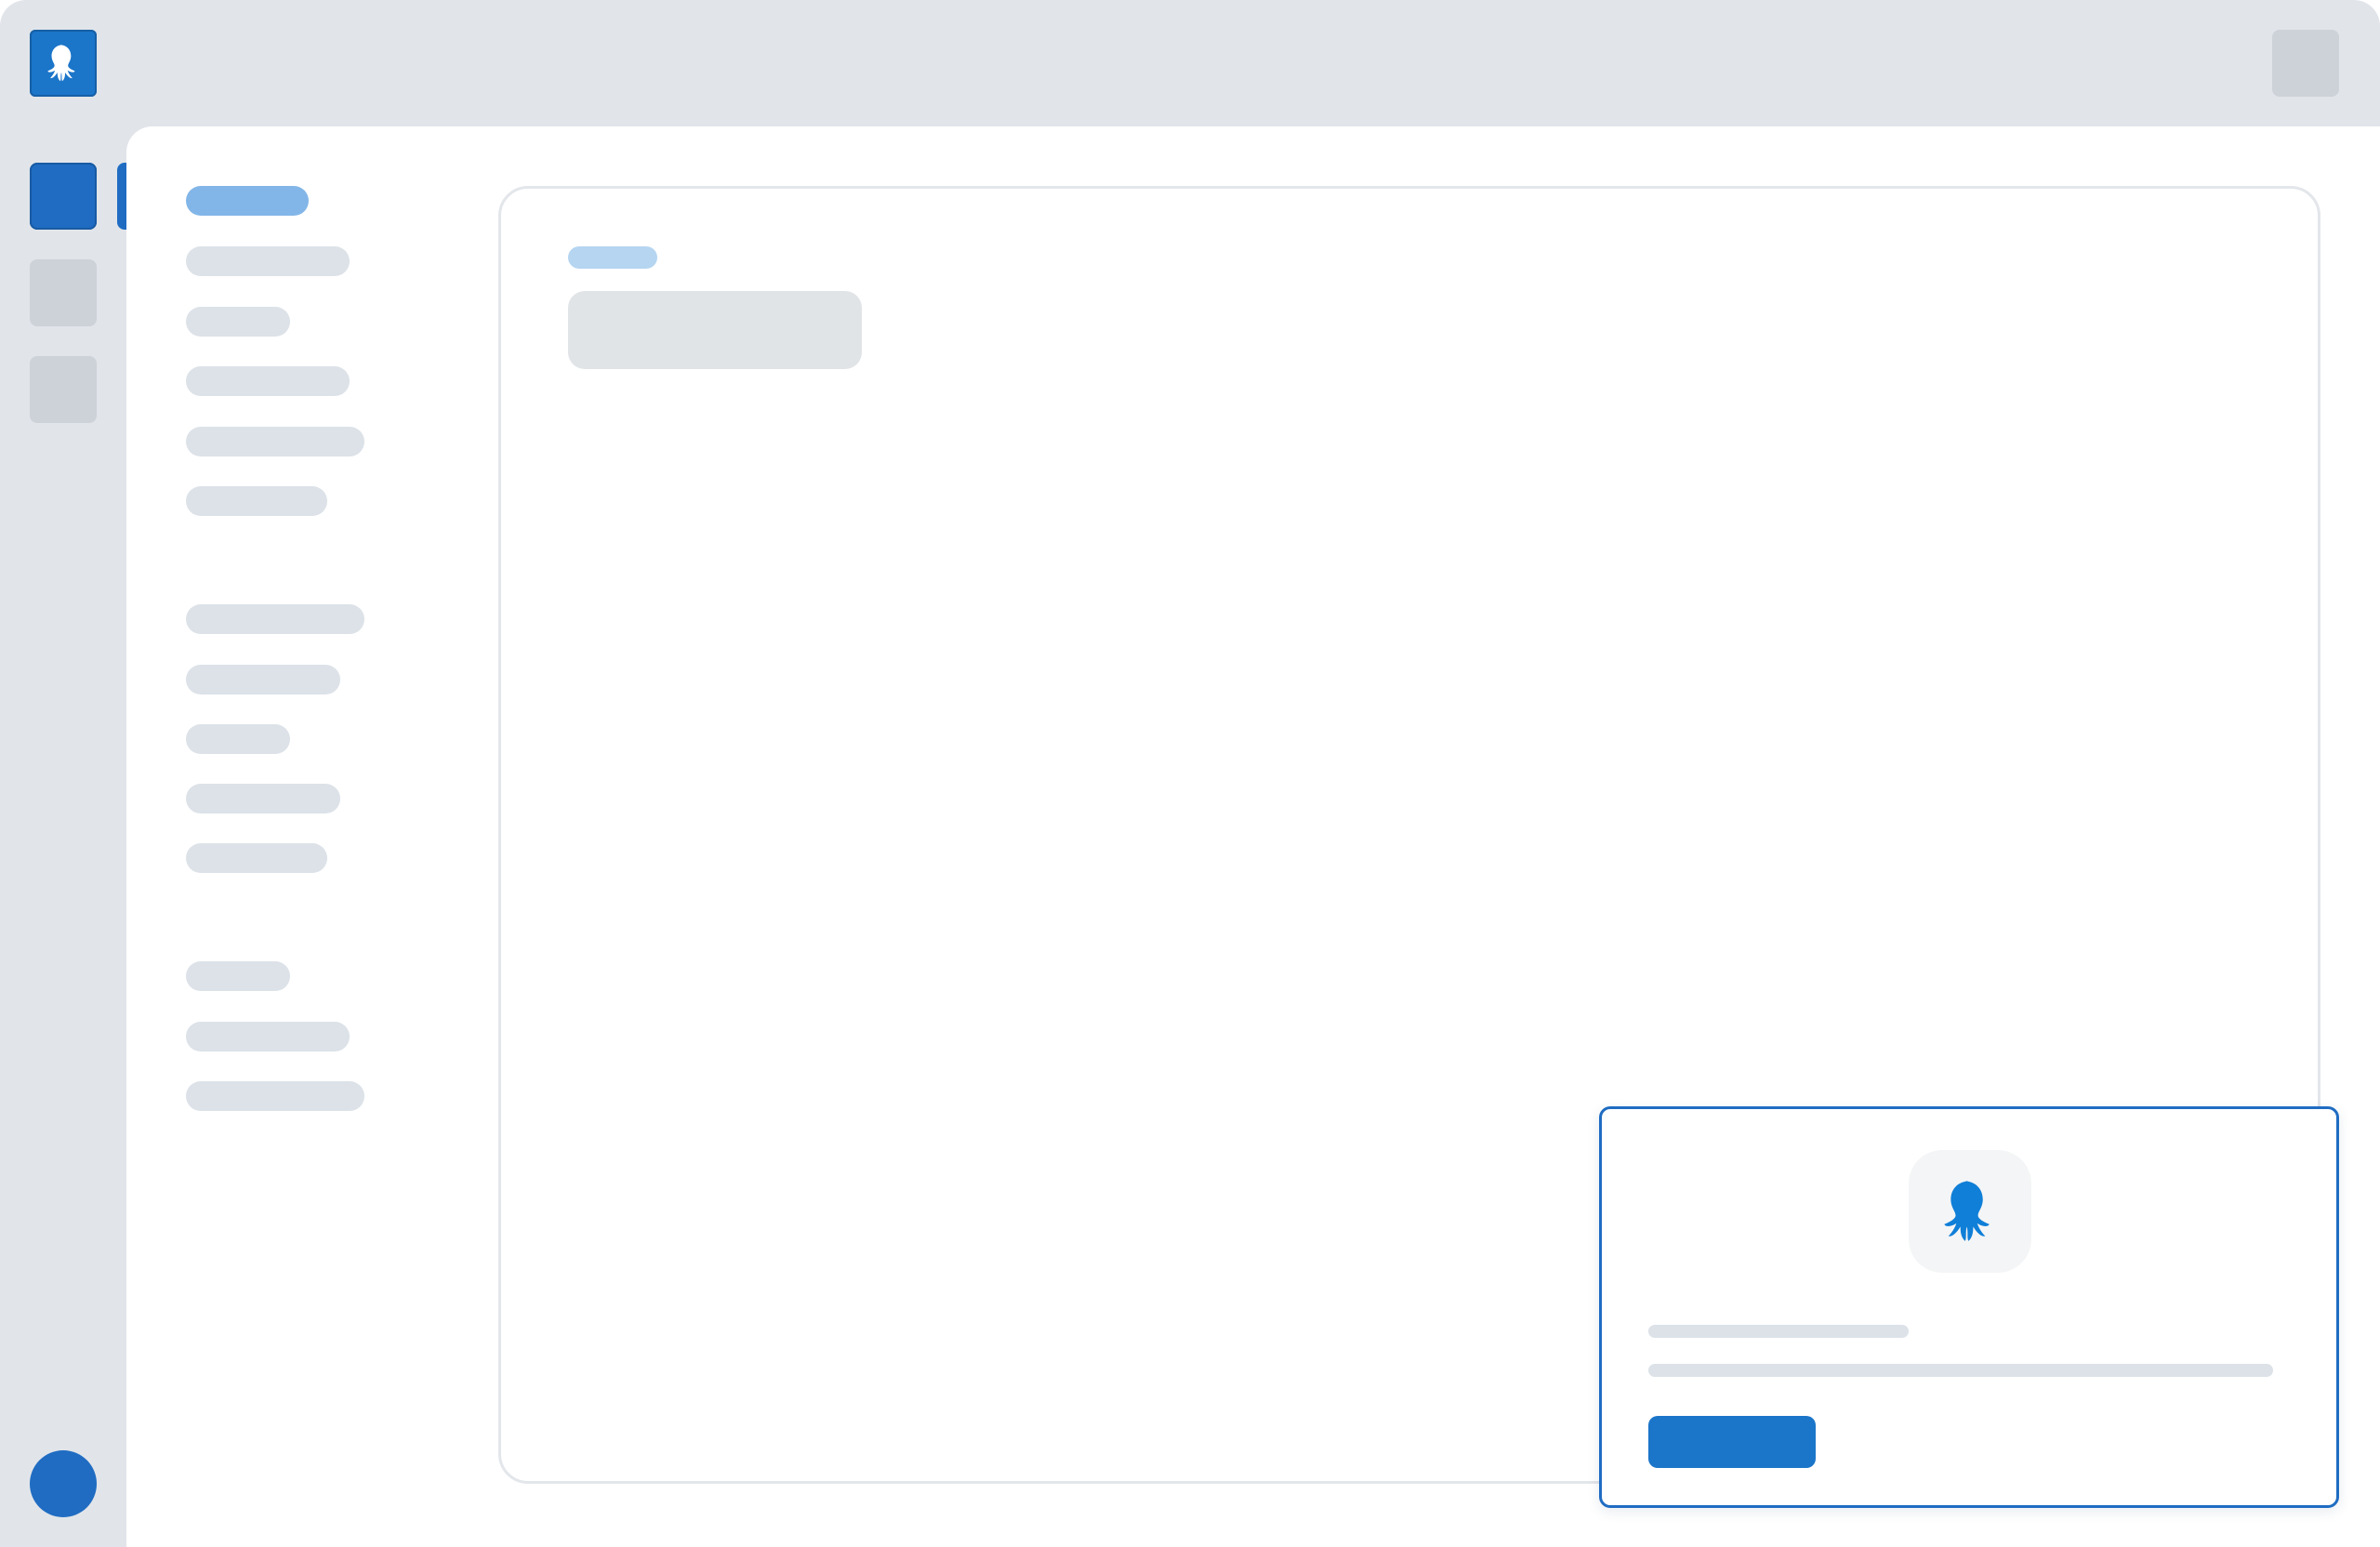 This screenshot has height=1547, width=2380. Describe the element at coordinates (1732, 1442) in the screenshot. I see `popup-action-button` at that location.